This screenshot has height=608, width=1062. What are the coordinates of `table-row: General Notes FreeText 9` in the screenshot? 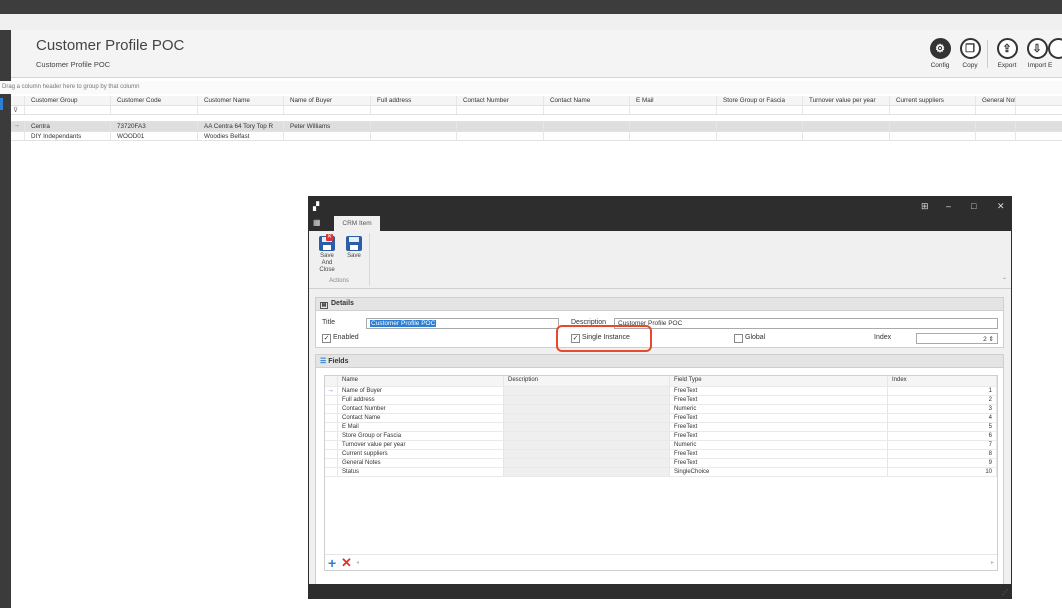 It's located at (661, 463).